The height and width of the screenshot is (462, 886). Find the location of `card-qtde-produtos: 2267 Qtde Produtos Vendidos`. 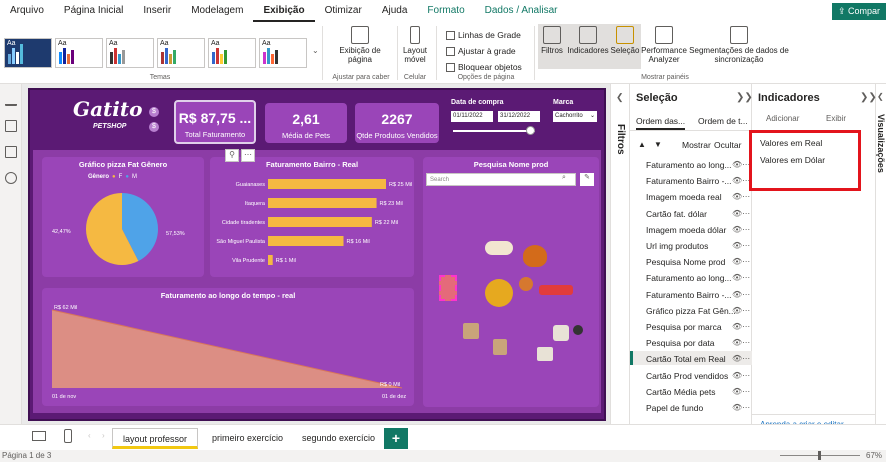

card-qtde-produtos: 2267 Qtde Produtos Vendidos is located at coordinates (397, 123).